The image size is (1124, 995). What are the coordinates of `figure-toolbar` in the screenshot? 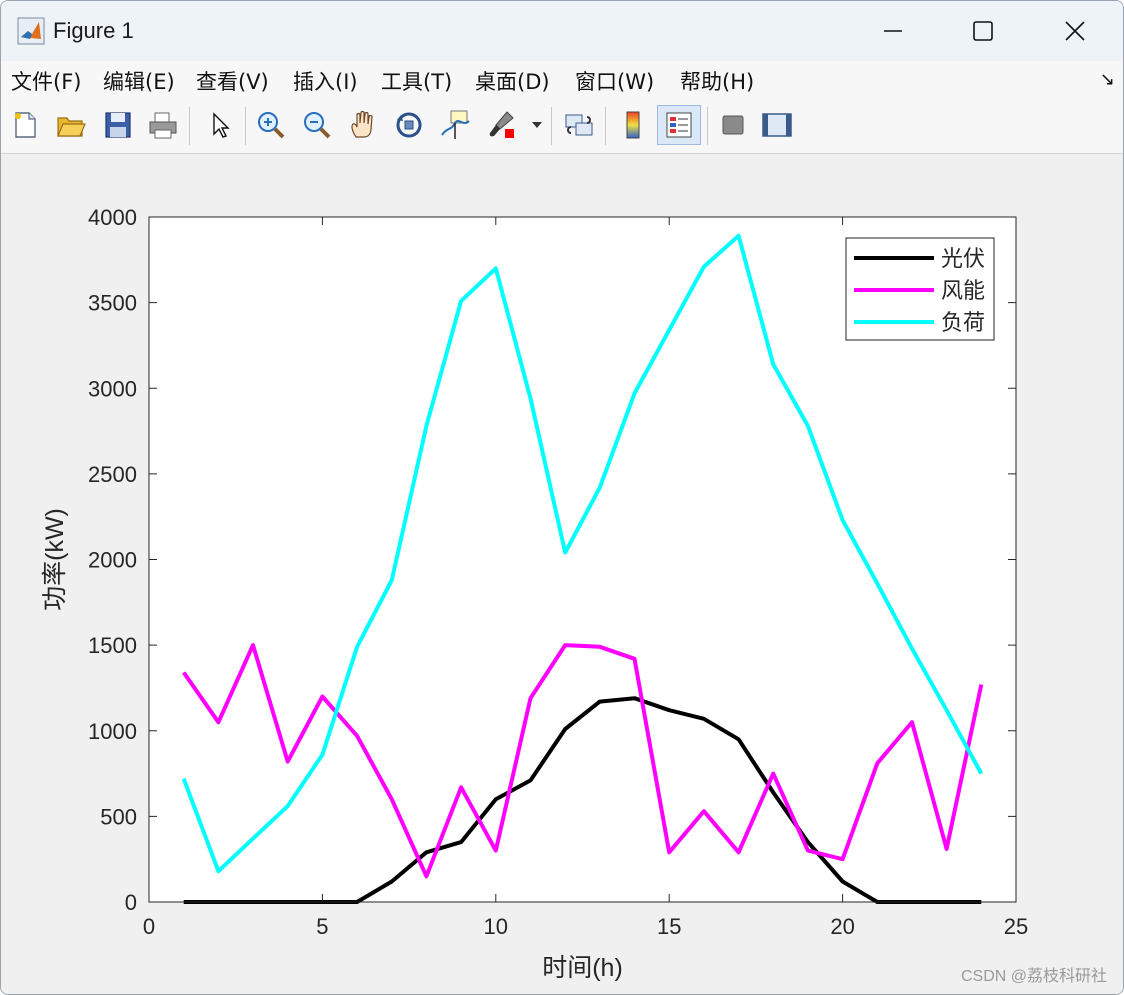 It's located at (562, 126).